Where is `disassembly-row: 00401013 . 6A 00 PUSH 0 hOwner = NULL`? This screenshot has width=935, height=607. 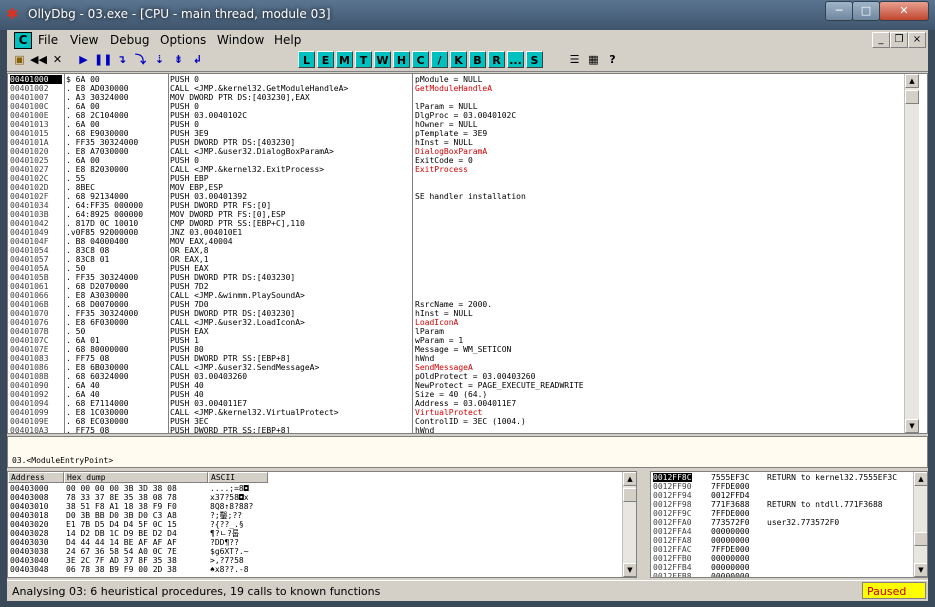
disassembly-row: 00401013 . 6A 00 PUSH 0 hOwner = NULL is located at coordinates (455, 124).